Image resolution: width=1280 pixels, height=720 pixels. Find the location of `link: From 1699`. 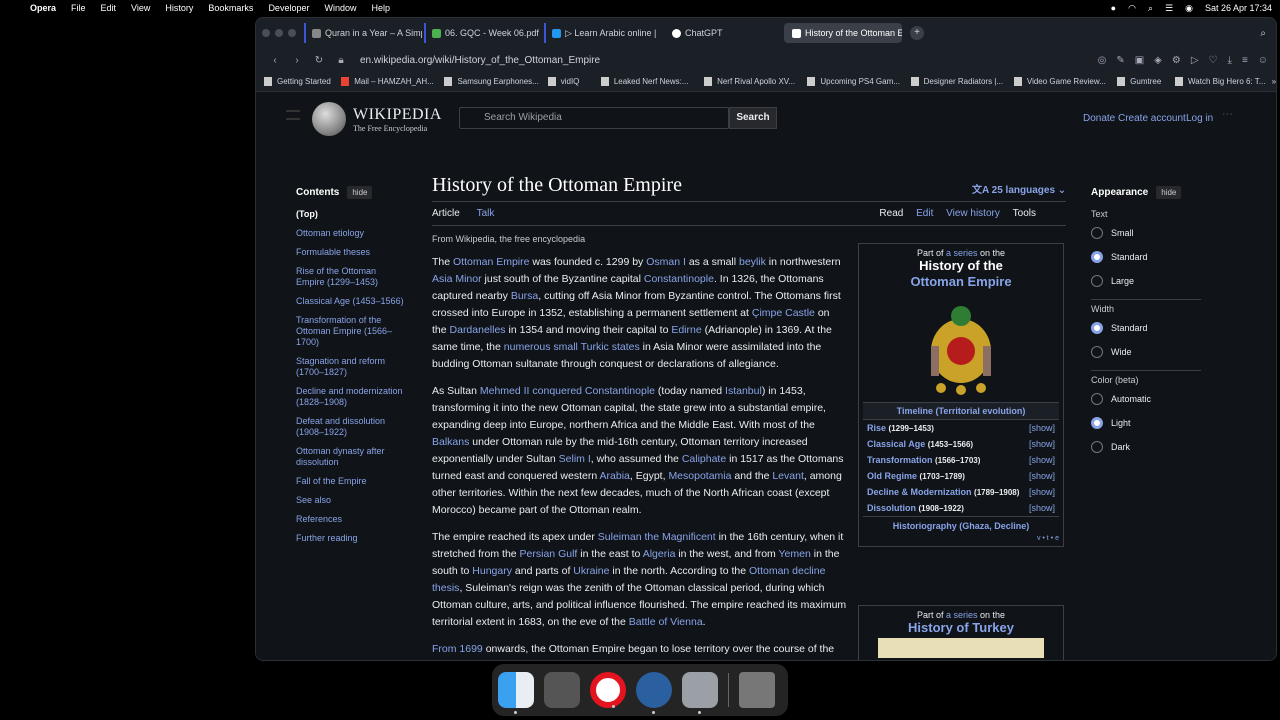

link: From 1699 is located at coordinates (457, 649).